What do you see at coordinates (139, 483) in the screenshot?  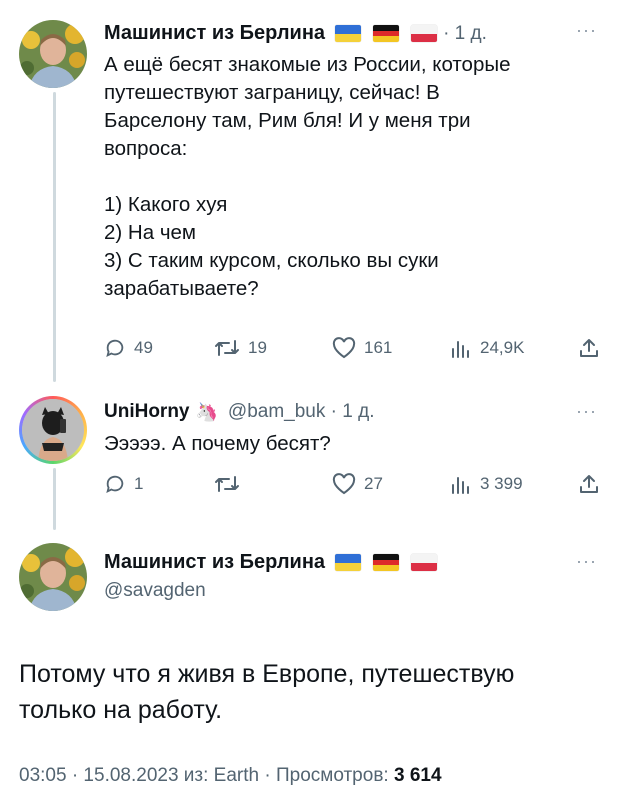 I see `reply-count: 1` at bounding box center [139, 483].